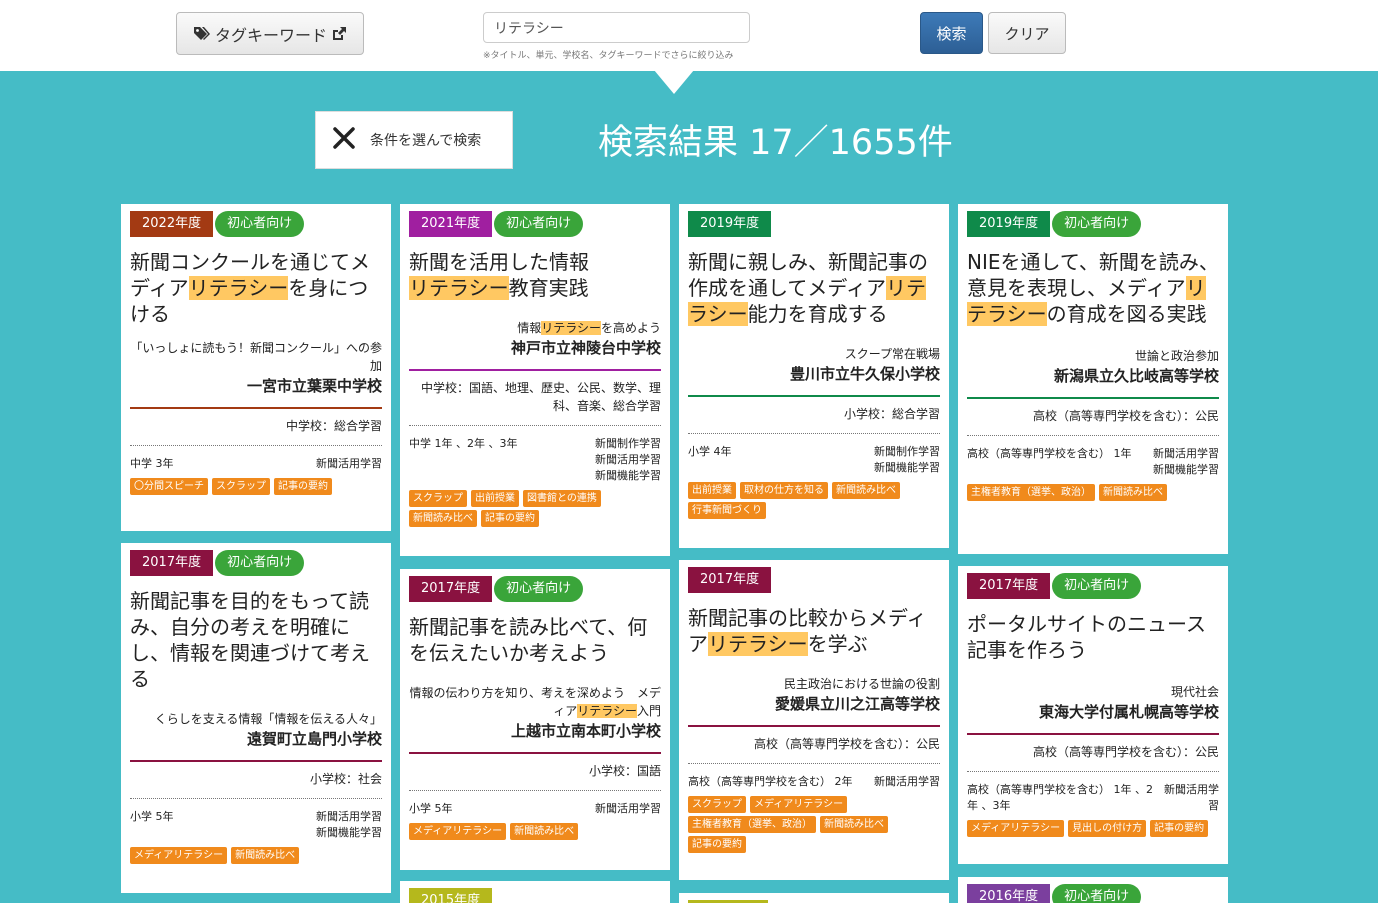 The image size is (1378, 903). What do you see at coordinates (1049, 453) in the screenshot?
I see `grade: 高校（高等専門学校を含む） 1年` at bounding box center [1049, 453].